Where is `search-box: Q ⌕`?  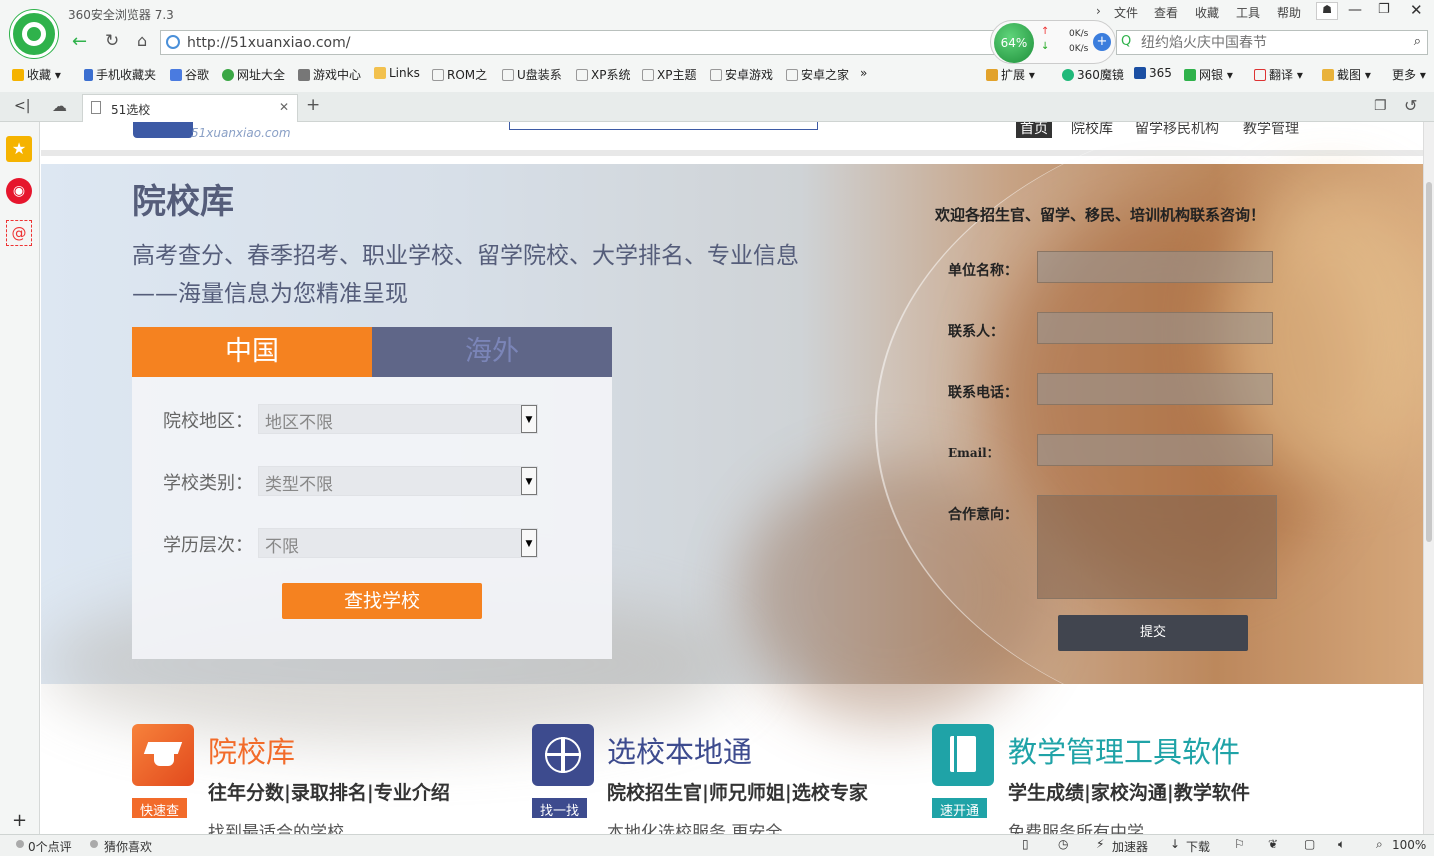
search-box: Q ⌕ is located at coordinates (1272, 42).